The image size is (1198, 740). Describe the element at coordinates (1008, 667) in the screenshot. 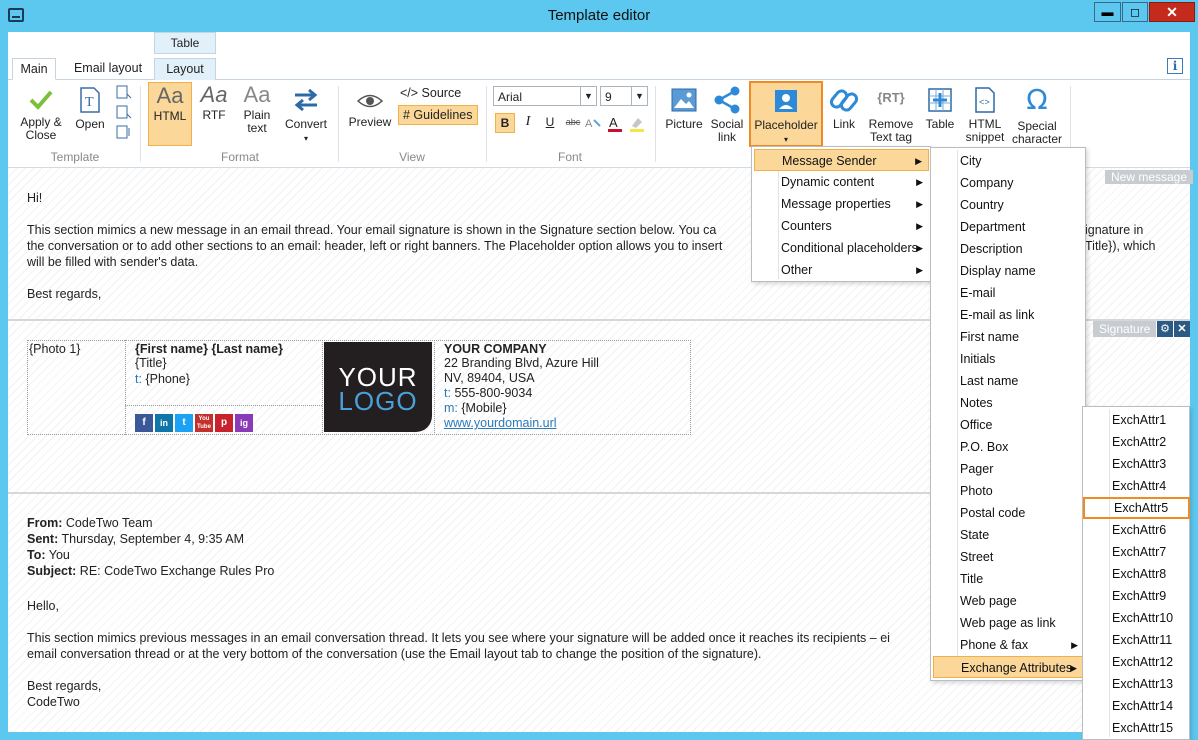

I see `menu-item-exchange-attributes: Exchange Attributes ▶` at that location.